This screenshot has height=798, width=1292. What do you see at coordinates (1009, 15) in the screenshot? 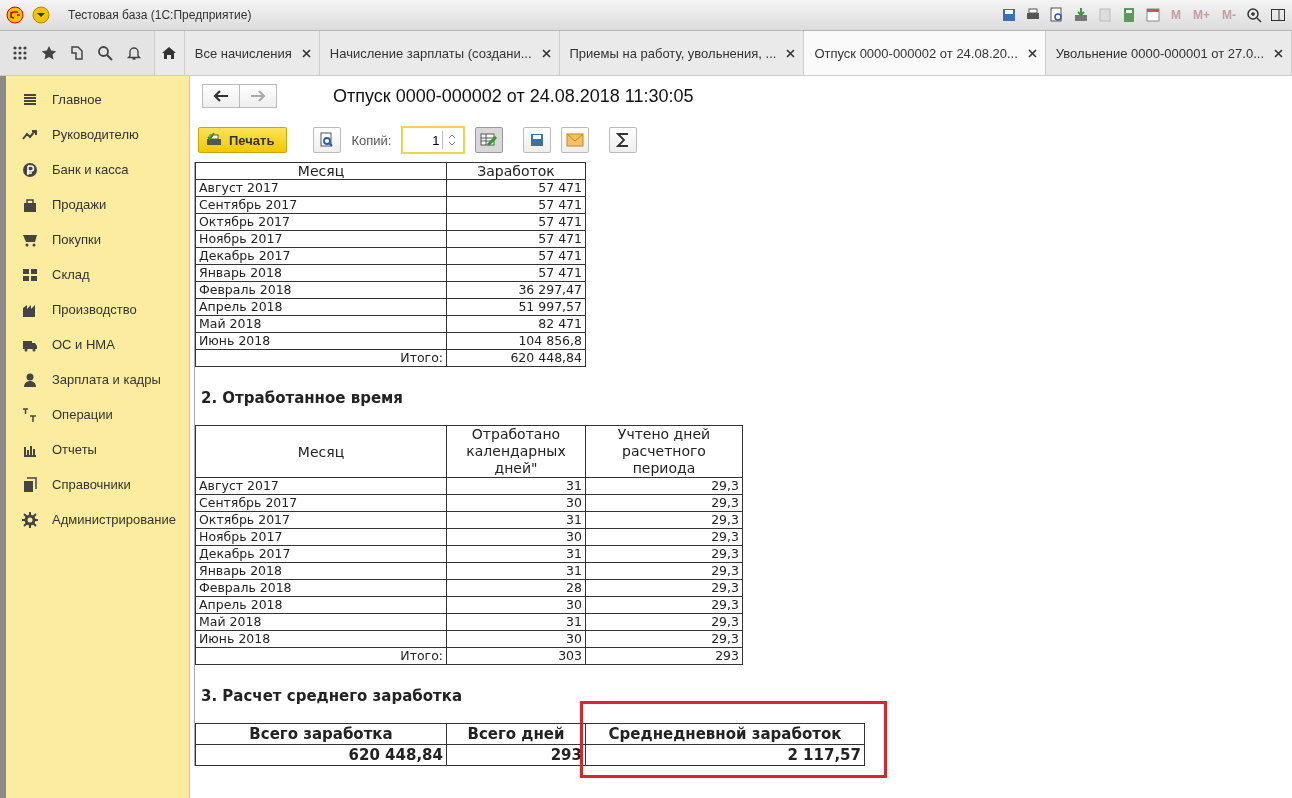
I see `save-icon` at bounding box center [1009, 15].